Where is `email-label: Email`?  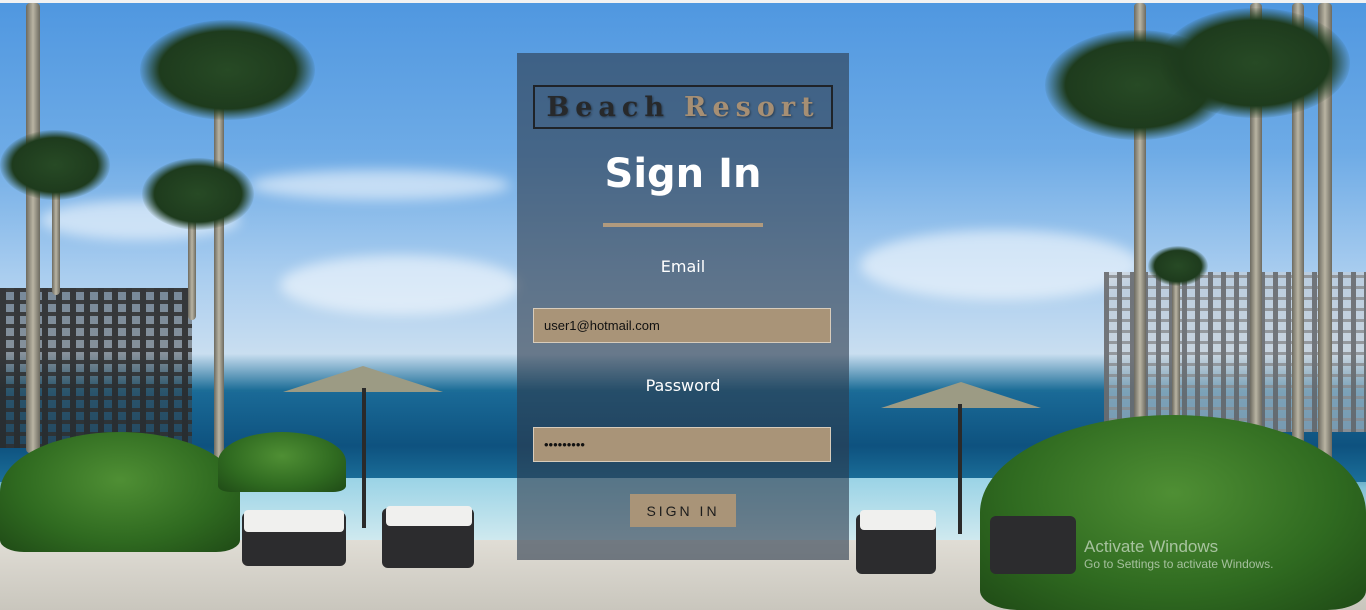 email-label: Email is located at coordinates (683, 266).